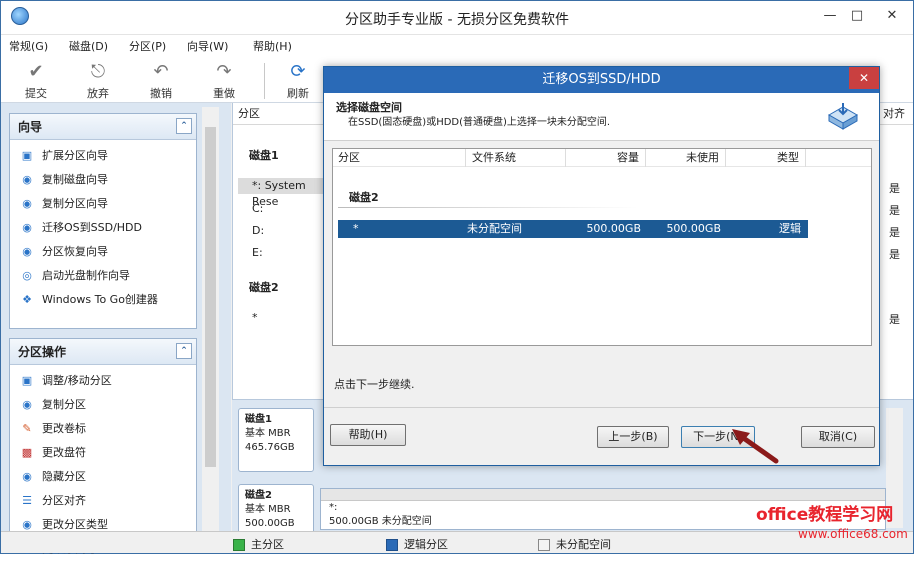 Image resolution: width=914 pixels, height=561 pixels. What do you see at coordinates (92, 227) in the screenshot?
I see `wizard-item-label: 迁移OS到SSD/HDD` at bounding box center [92, 227].